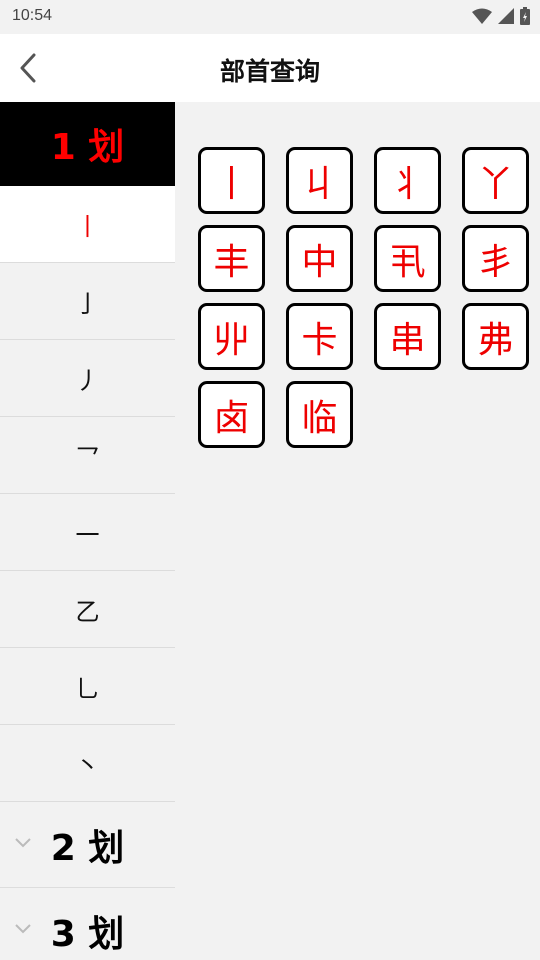 The height and width of the screenshot is (960, 540). Describe the element at coordinates (87, 609) in the screenshot. I see `stroke-item: 乙` at that location.